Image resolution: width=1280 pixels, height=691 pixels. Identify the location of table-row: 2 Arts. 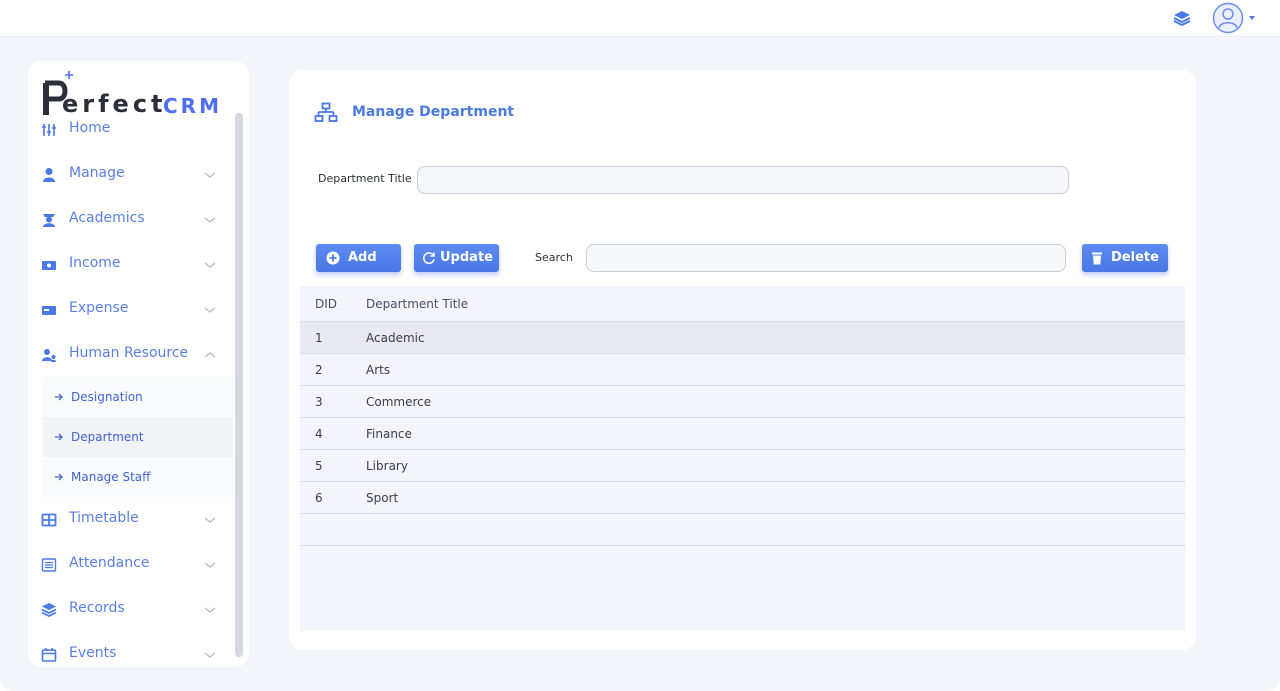
(742, 370).